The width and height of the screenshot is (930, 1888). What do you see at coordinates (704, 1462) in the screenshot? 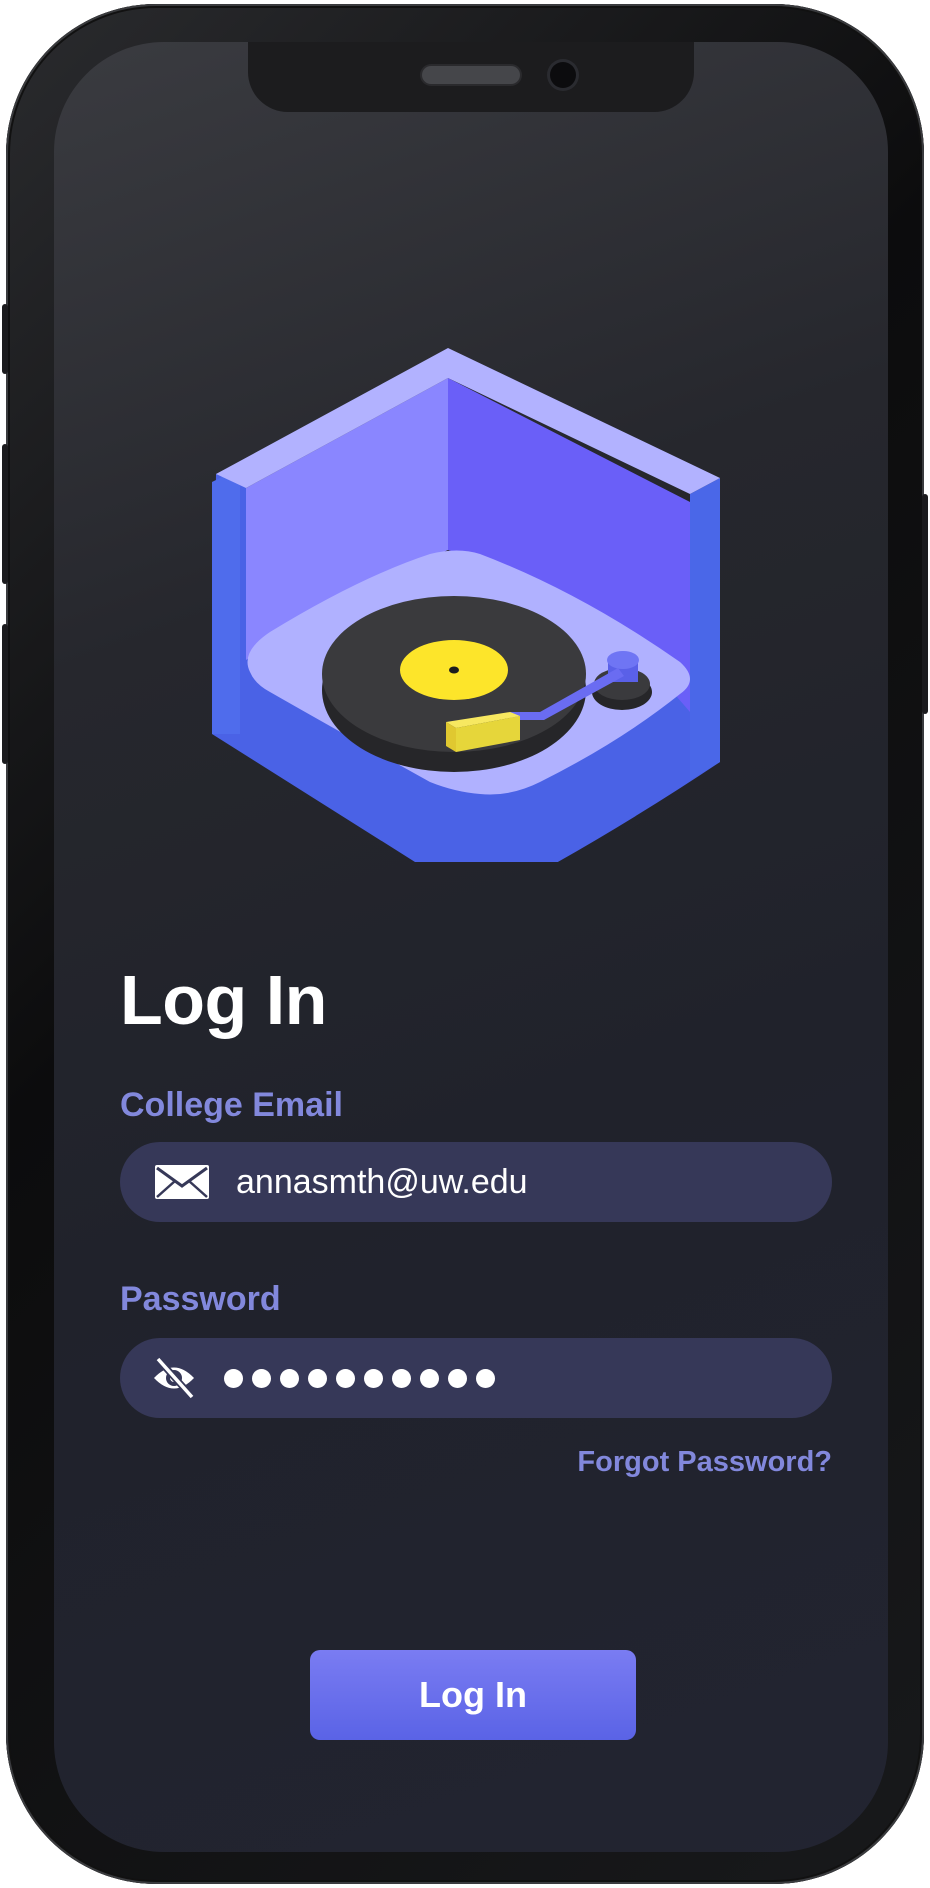
I see `forgot-password-link: Forgot Password?` at bounding box center [704, 1462].